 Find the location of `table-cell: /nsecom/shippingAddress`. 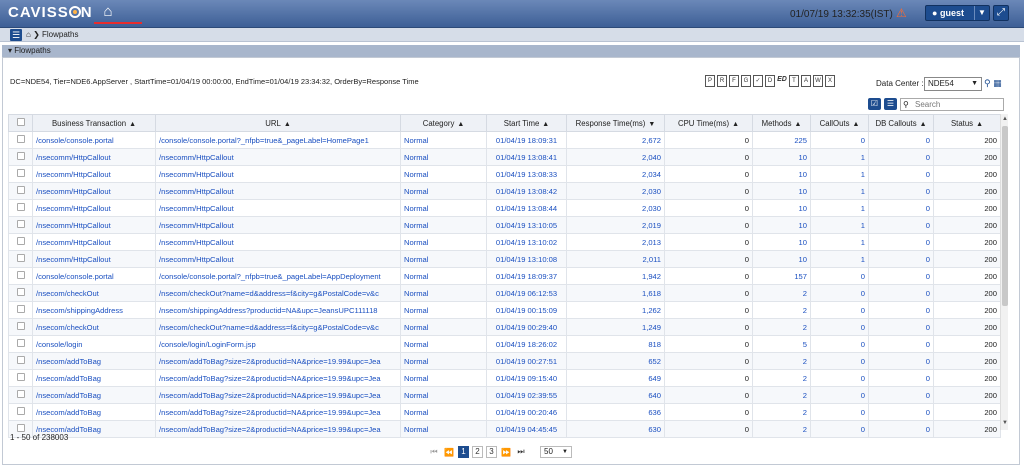

table-cell: /nsecom/shippingAddress is located at coordinates (94, 310).